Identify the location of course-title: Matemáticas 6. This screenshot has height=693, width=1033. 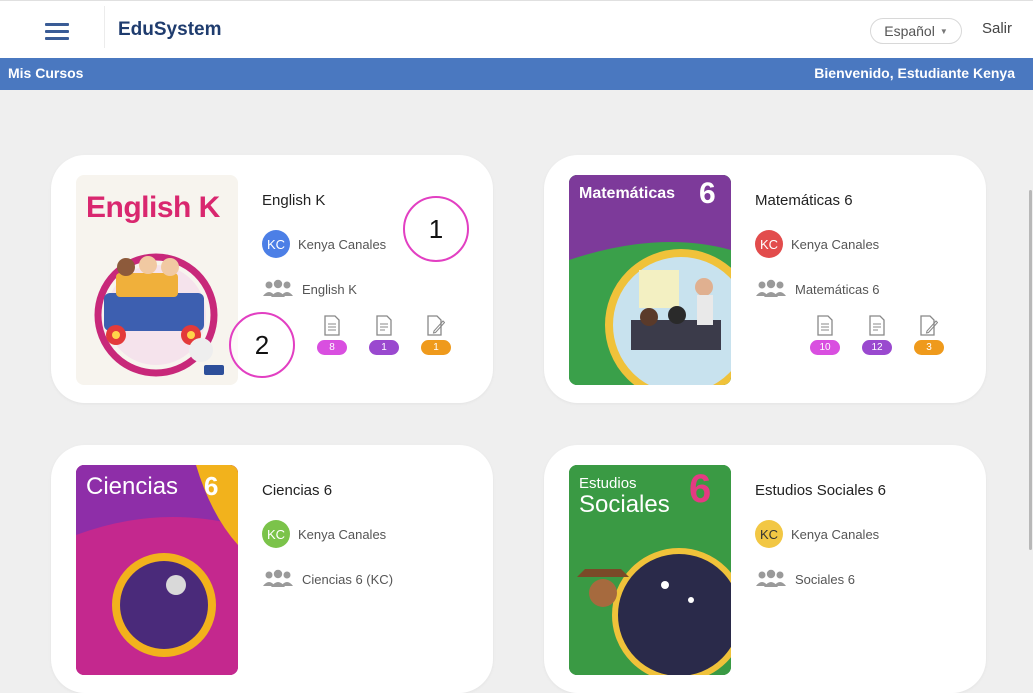
(804, 200).